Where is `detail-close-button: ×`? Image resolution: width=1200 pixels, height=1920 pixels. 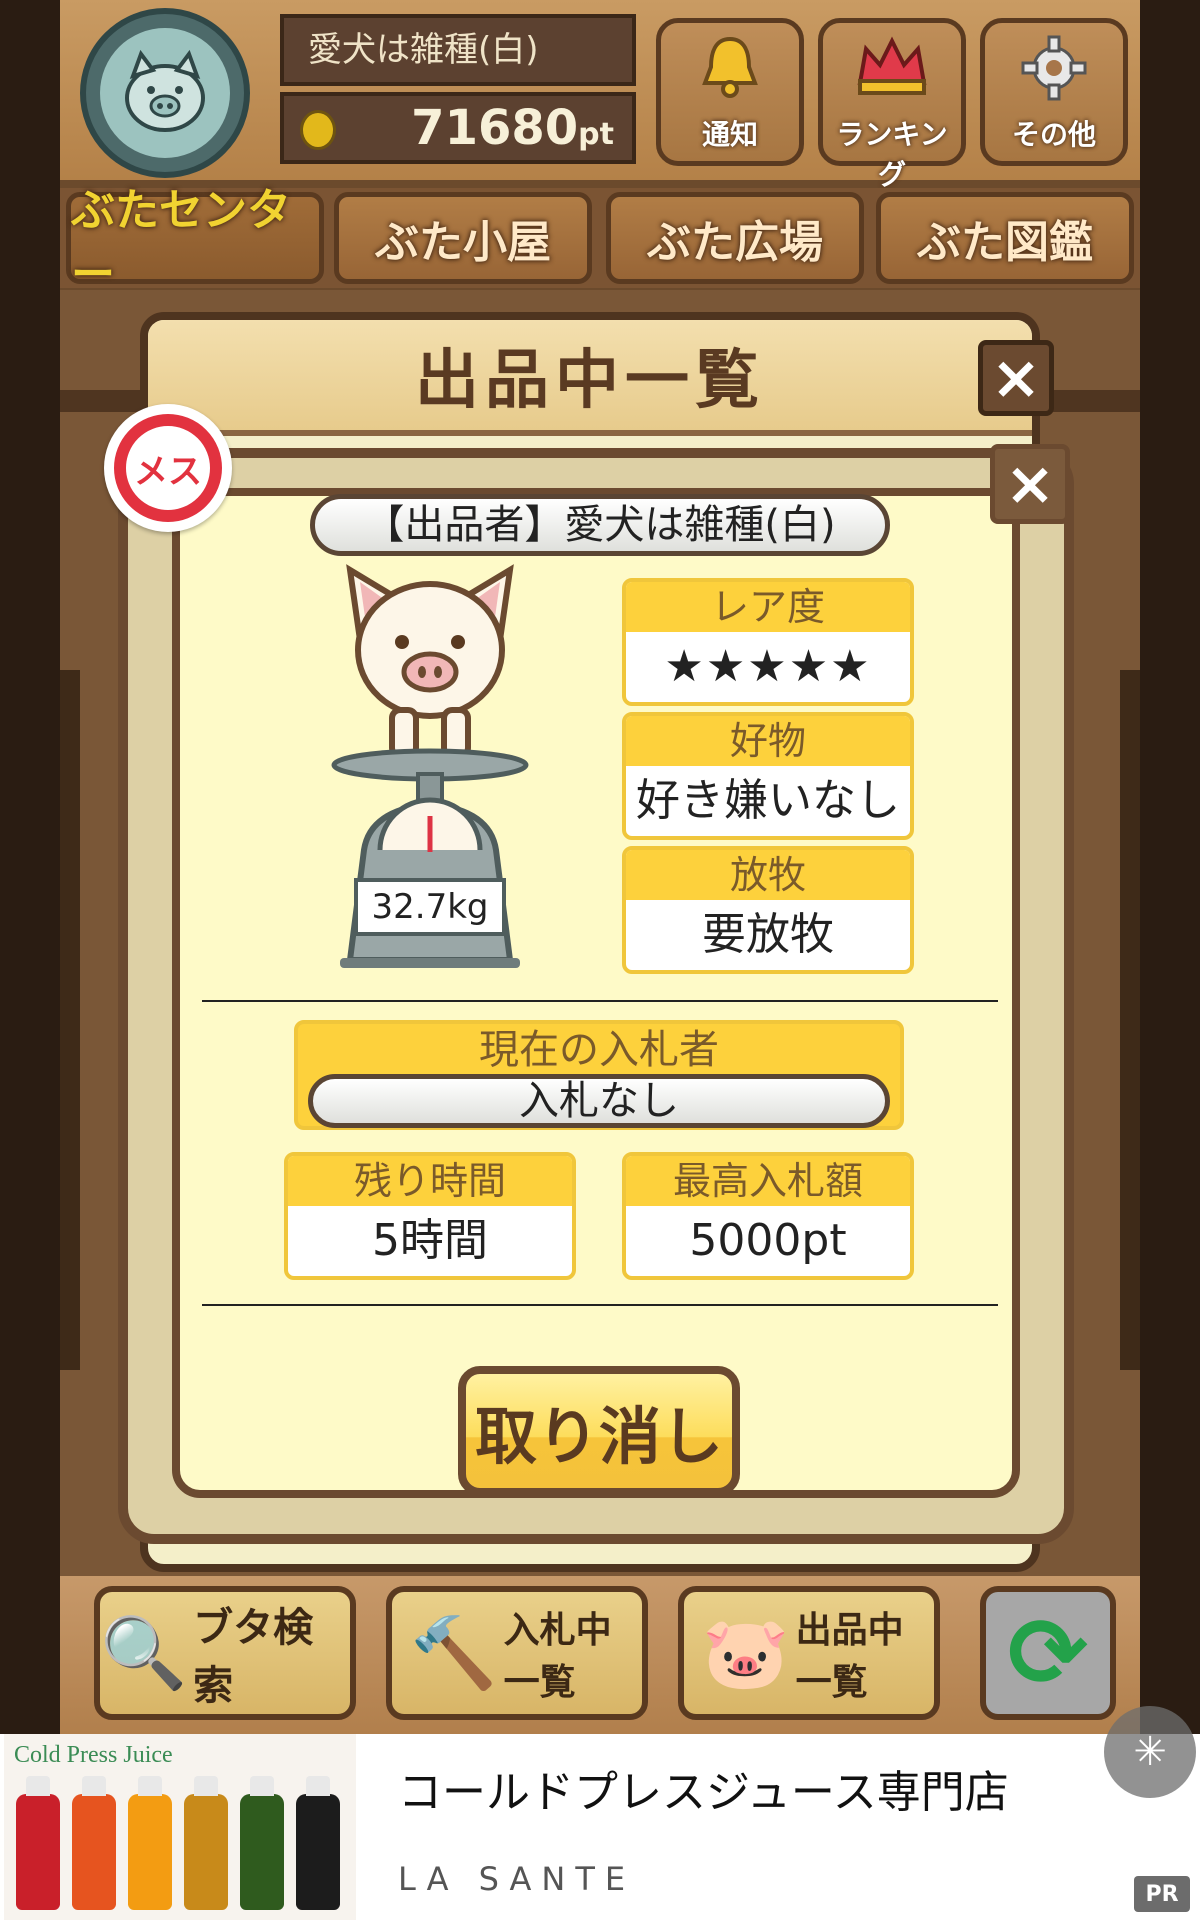 detail-close-button: × is located at coordinates (1030, 484).